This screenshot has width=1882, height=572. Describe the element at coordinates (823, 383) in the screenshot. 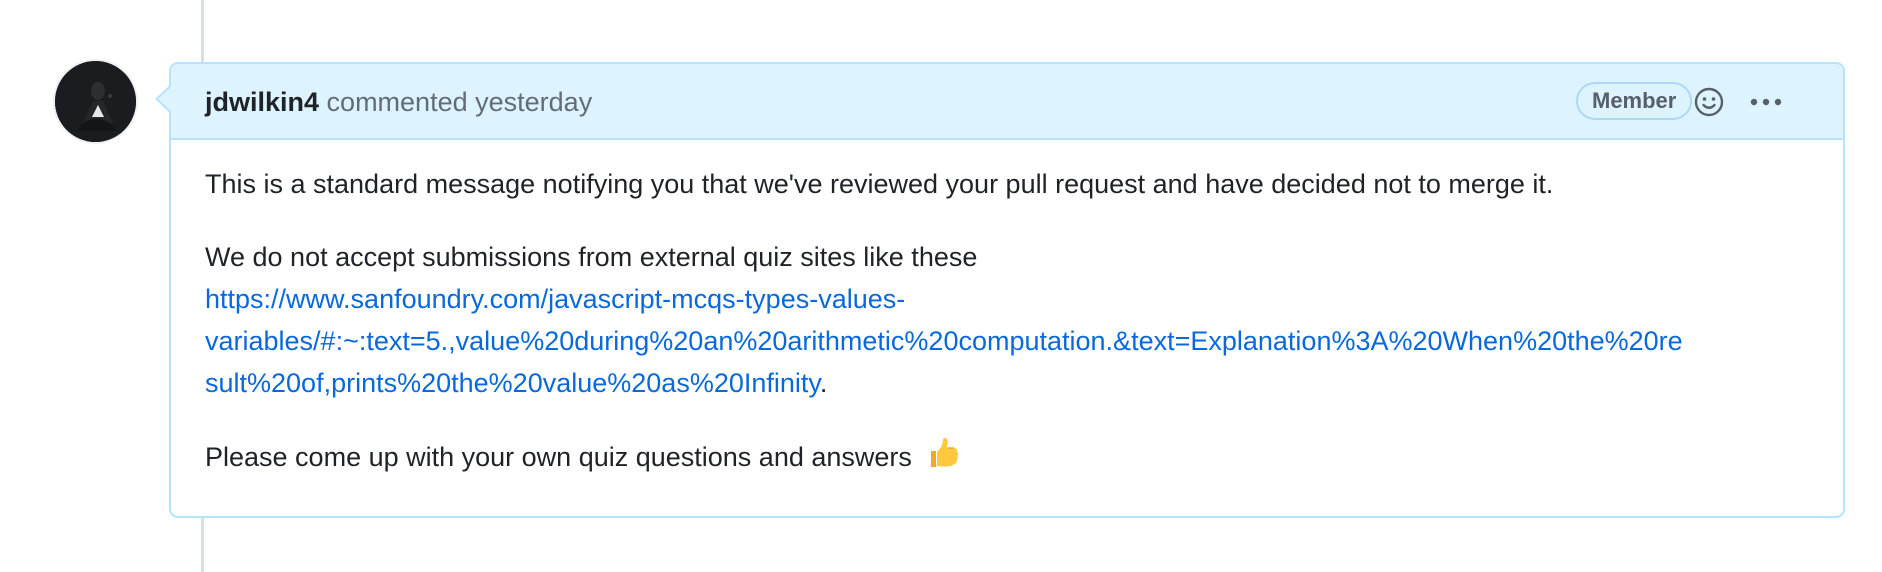

I see `link-trailing-period: .` at that location.